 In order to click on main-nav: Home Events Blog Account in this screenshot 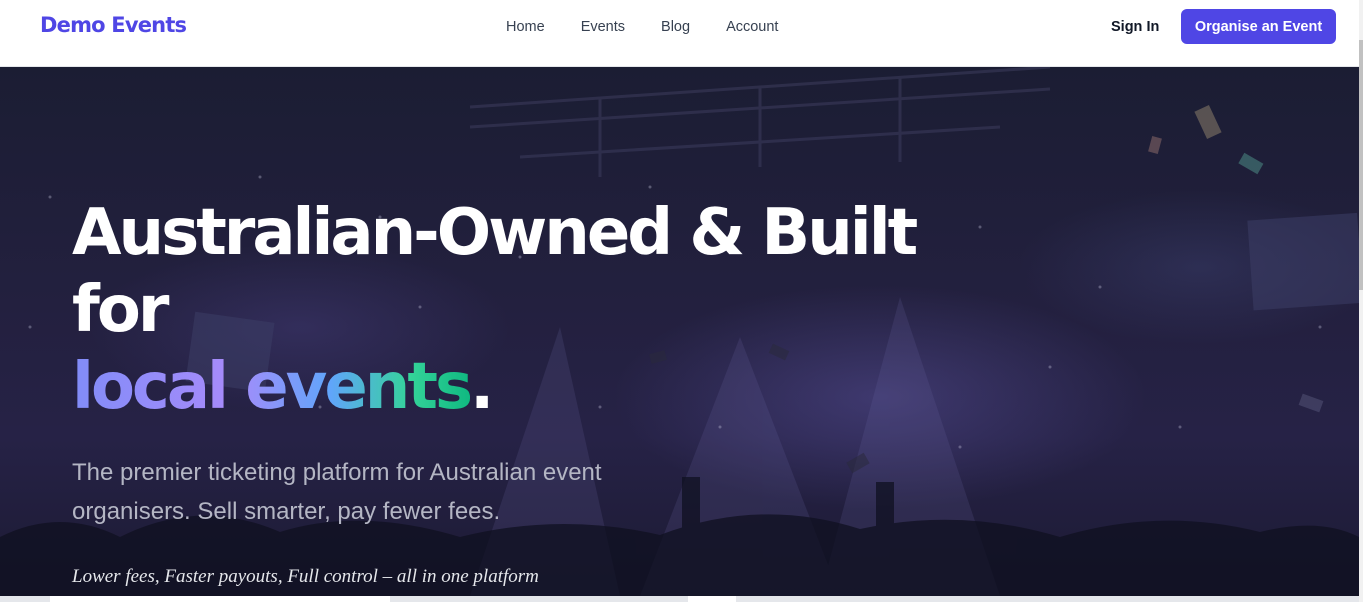, I will do `click(660, 27)`.